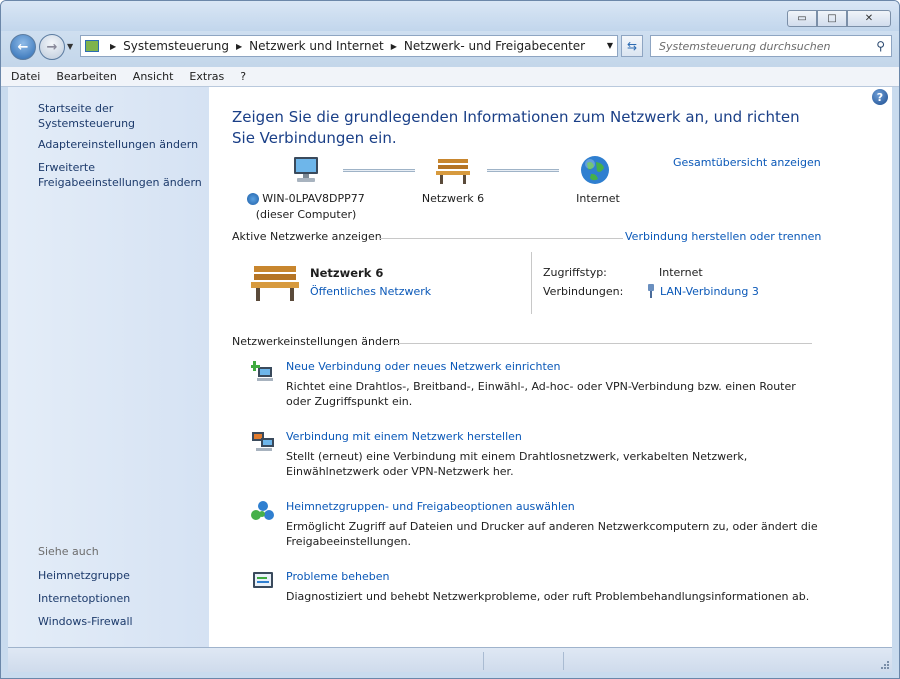  I want to click on view-full-map-link: Gesamtübersicht anzeigen, so click(747, 162).